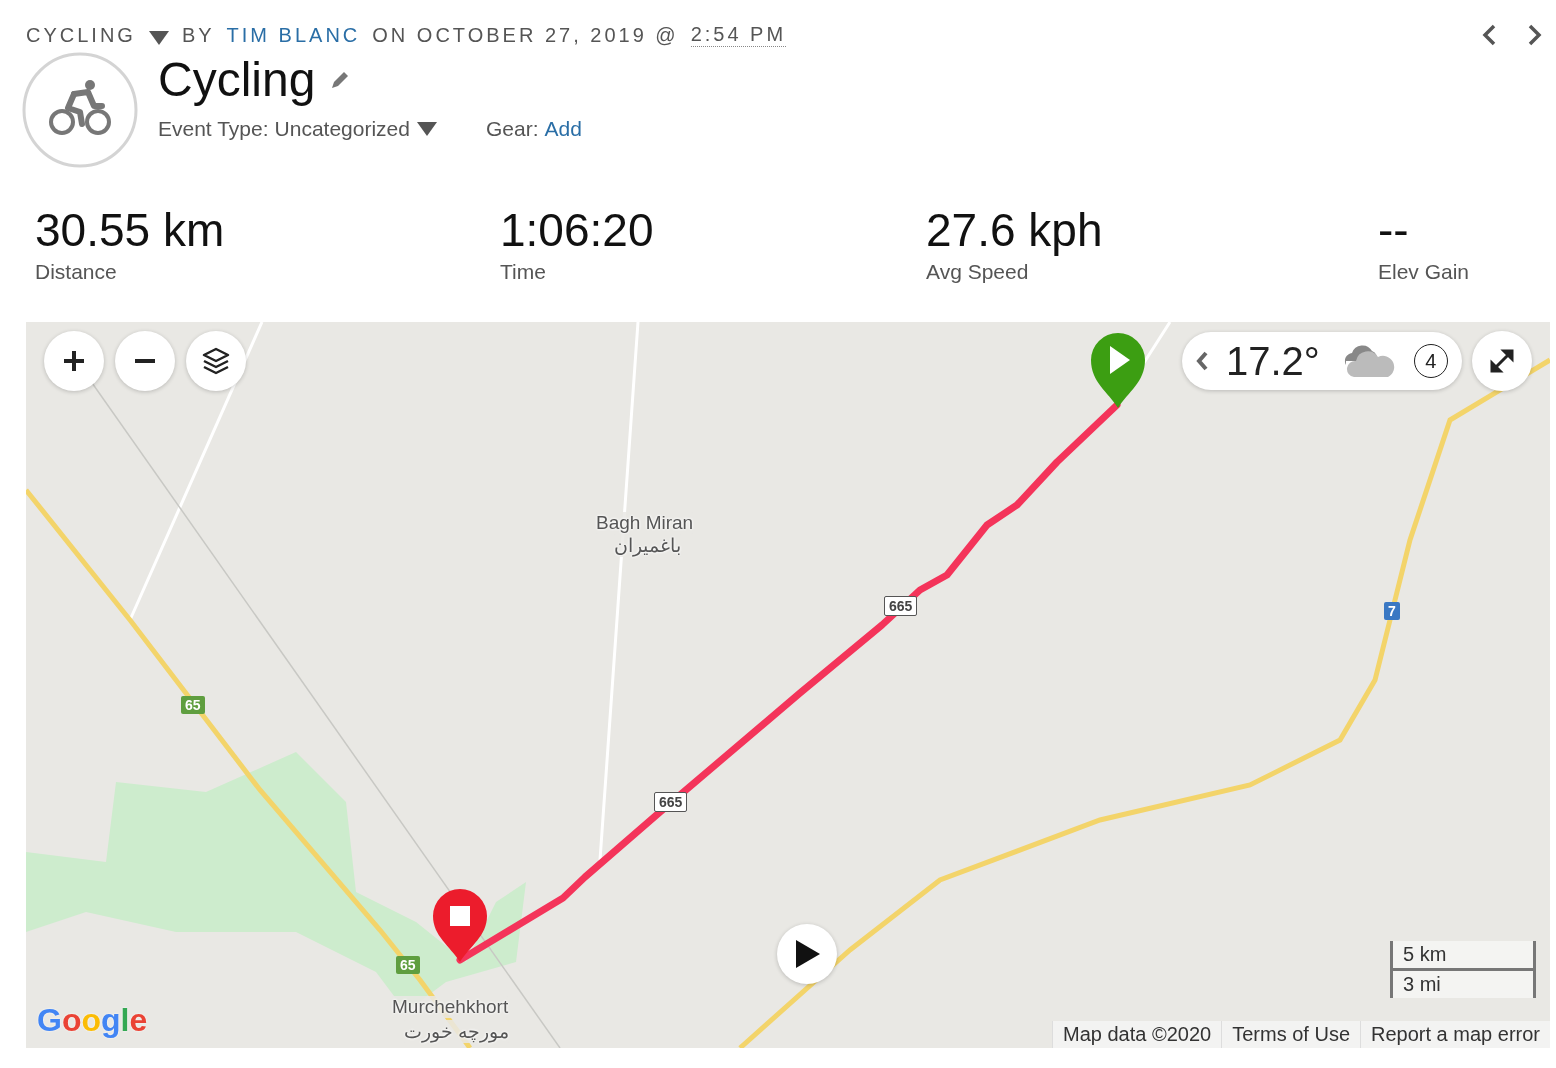  Describe the element at coordinates (1394, 230) in the screenshot. I see `stat-value: --` at that location.